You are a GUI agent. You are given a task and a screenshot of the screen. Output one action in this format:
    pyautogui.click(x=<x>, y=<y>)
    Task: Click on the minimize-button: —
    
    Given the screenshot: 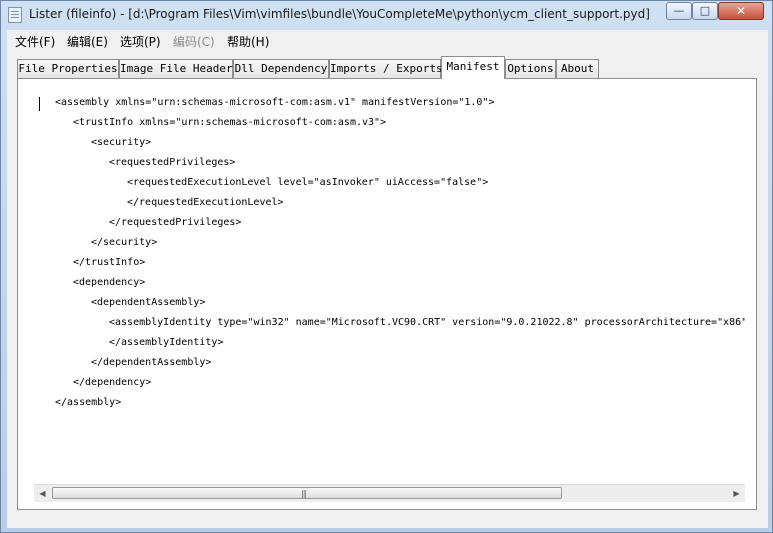 What is the action you would take?
    pyautogui.click(x=679, y=11)
    